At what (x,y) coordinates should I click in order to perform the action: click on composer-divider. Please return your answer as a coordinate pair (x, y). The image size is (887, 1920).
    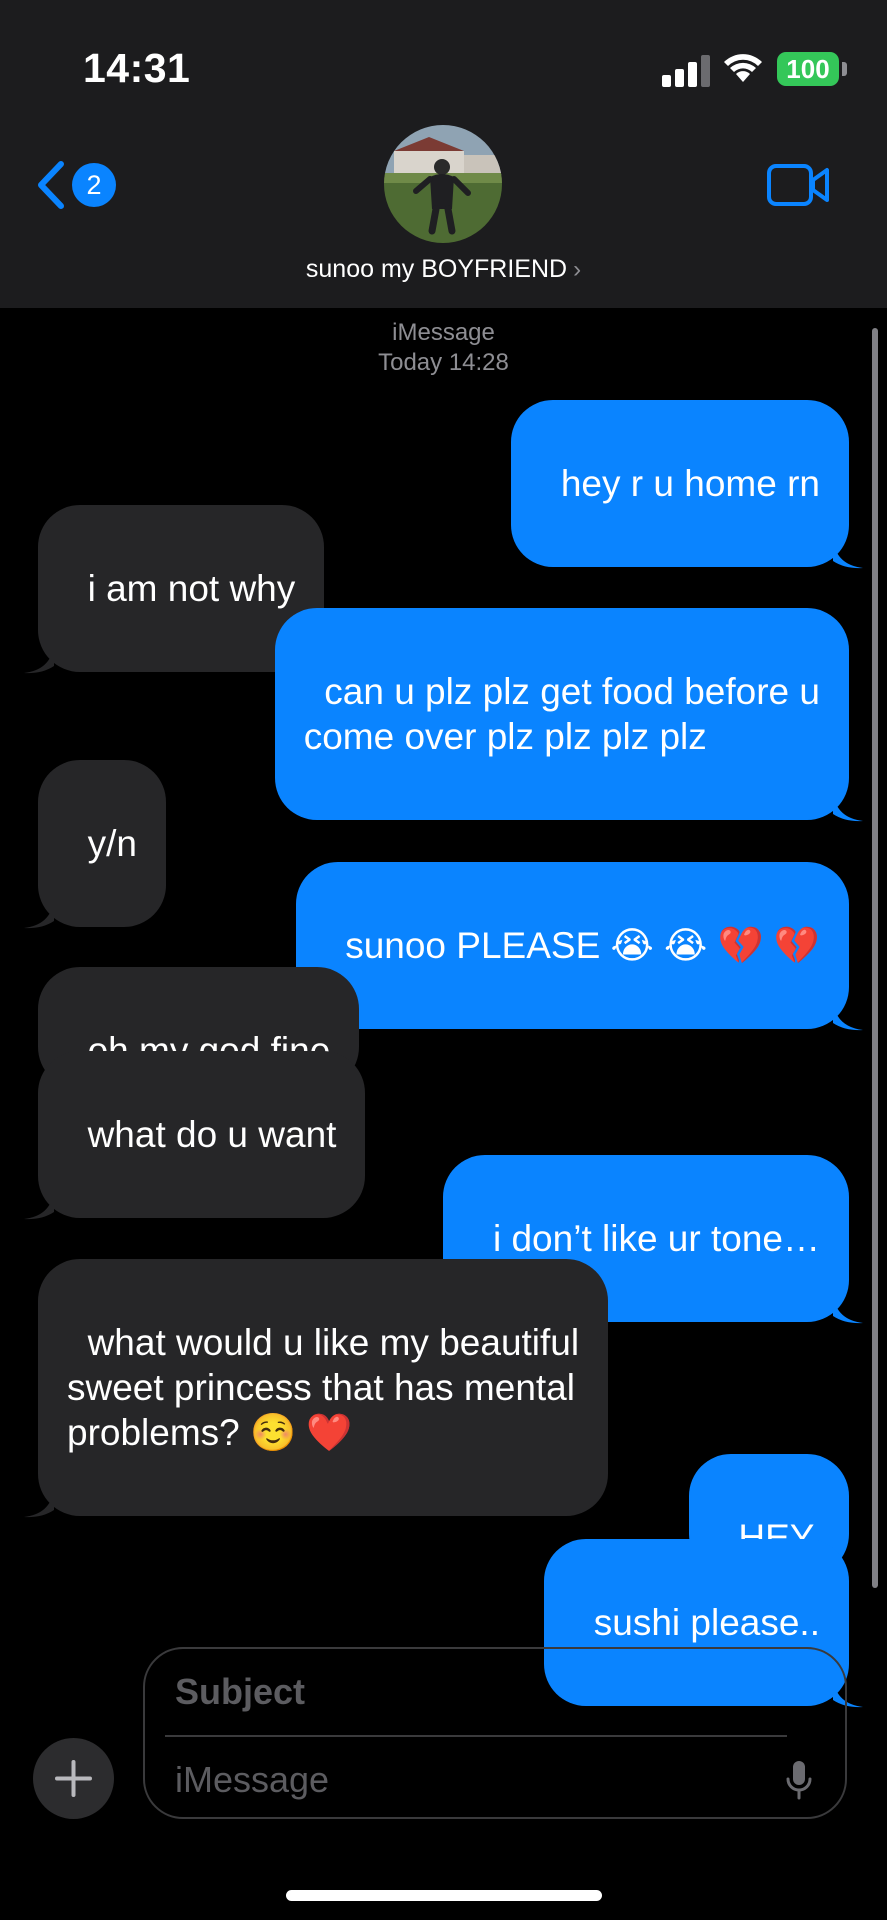
    Looking at the image, I should click on (476, 1736).